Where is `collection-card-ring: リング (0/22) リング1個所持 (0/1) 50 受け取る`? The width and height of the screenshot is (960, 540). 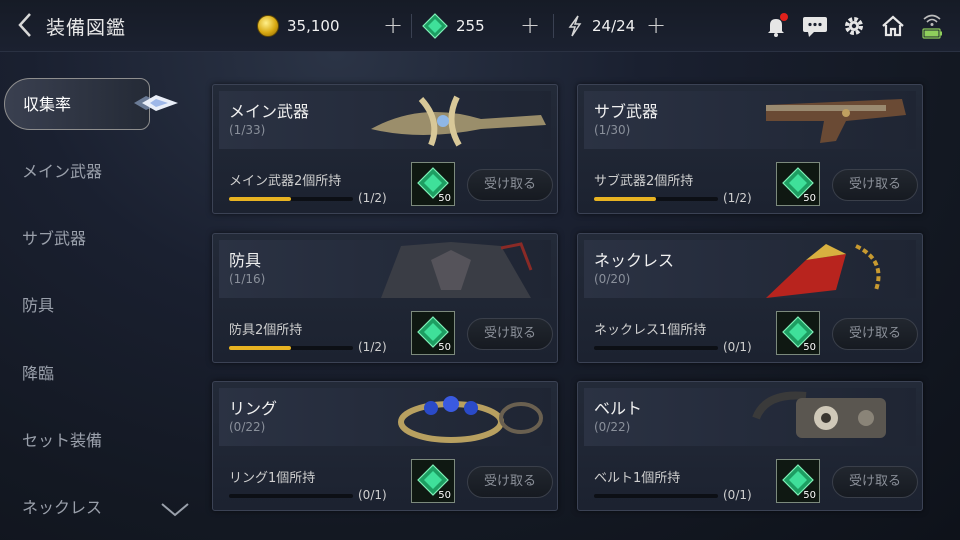 collection-card-ring: リング (0/22) リング1個所持 (0/1) 50 受け取る is located at coordinates (385, 446).